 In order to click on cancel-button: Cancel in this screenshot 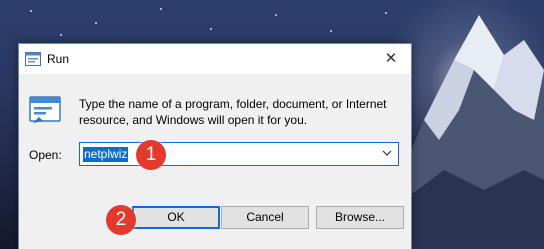, I will do `click(265, 217)`.